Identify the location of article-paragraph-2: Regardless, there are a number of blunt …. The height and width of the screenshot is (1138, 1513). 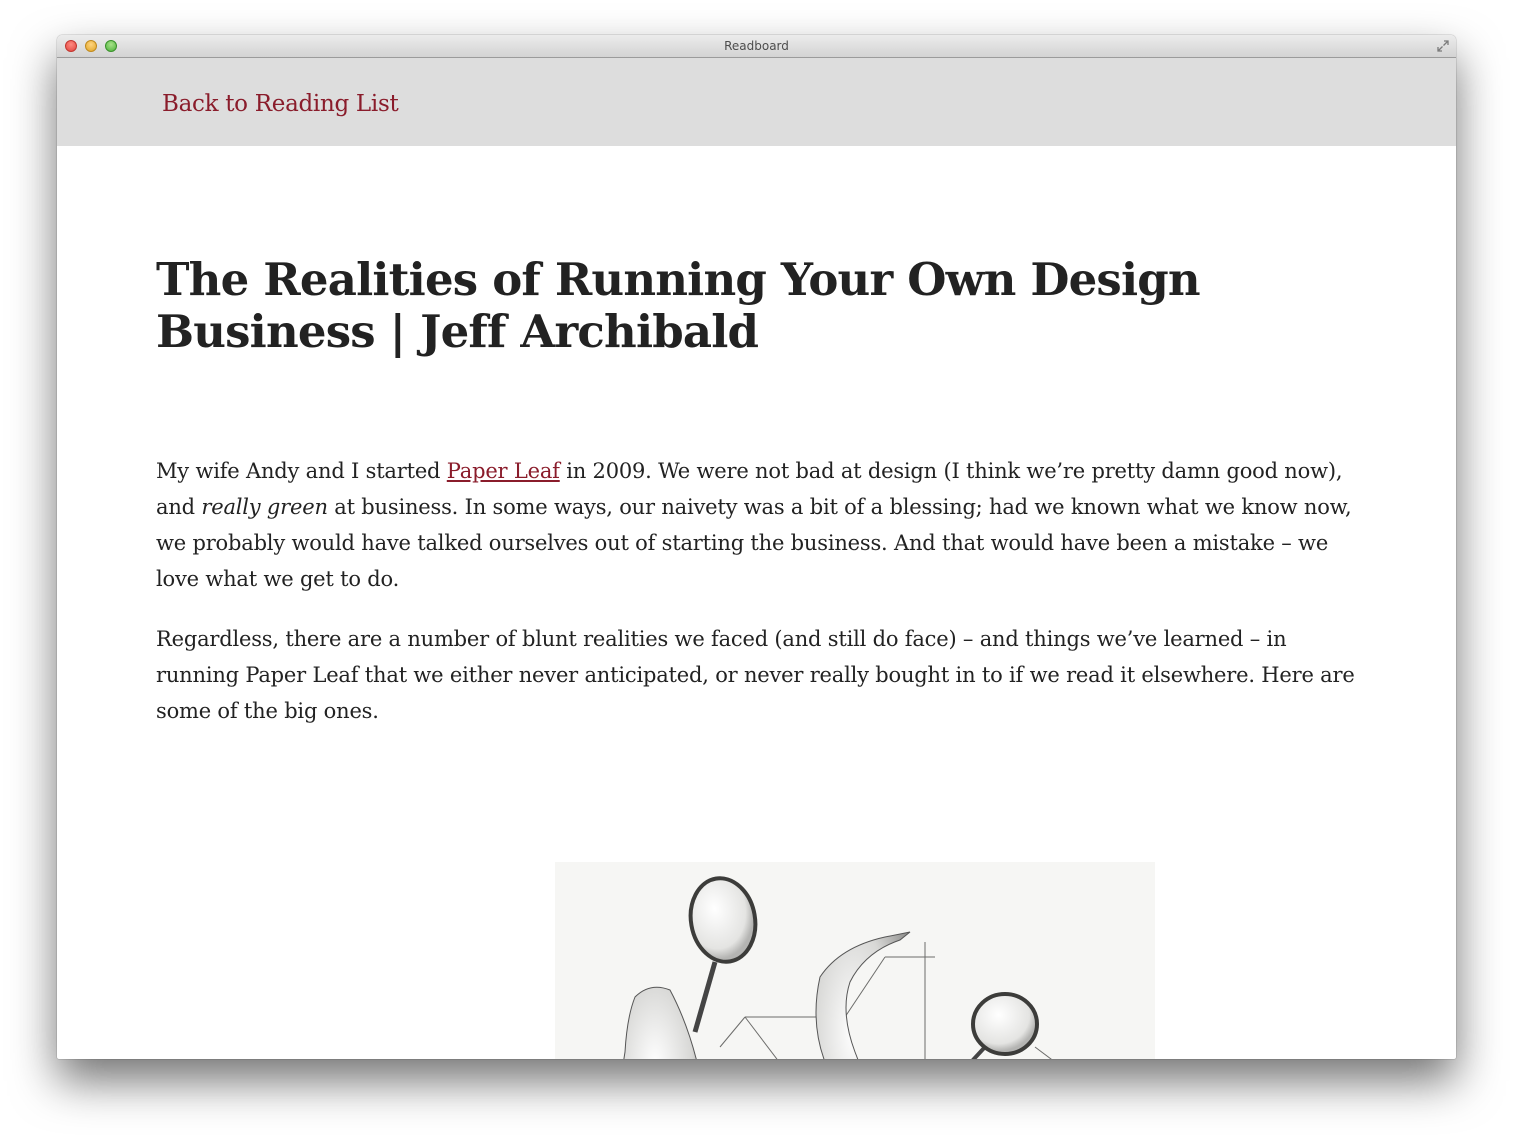
(755, 675).